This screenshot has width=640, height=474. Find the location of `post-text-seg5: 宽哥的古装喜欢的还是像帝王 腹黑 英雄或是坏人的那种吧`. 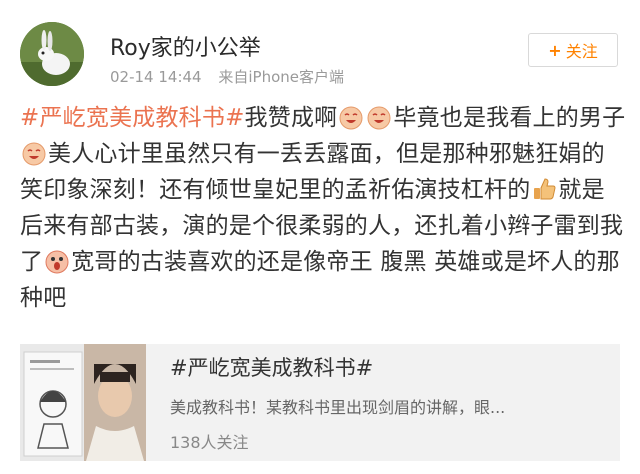

post-text-seg5: 宽哥的古装喜欢的还是像帝王 腹黑 英雄或是坏人的那种吧 is located at coordinates (320, 280).